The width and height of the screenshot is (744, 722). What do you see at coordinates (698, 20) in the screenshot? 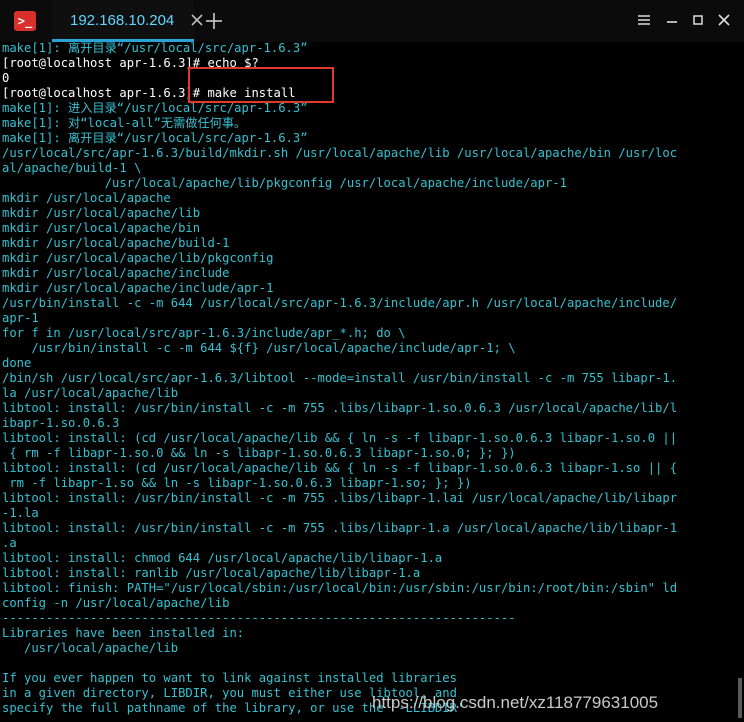
I see `maximize-icon` at bounding box center [698, 20].